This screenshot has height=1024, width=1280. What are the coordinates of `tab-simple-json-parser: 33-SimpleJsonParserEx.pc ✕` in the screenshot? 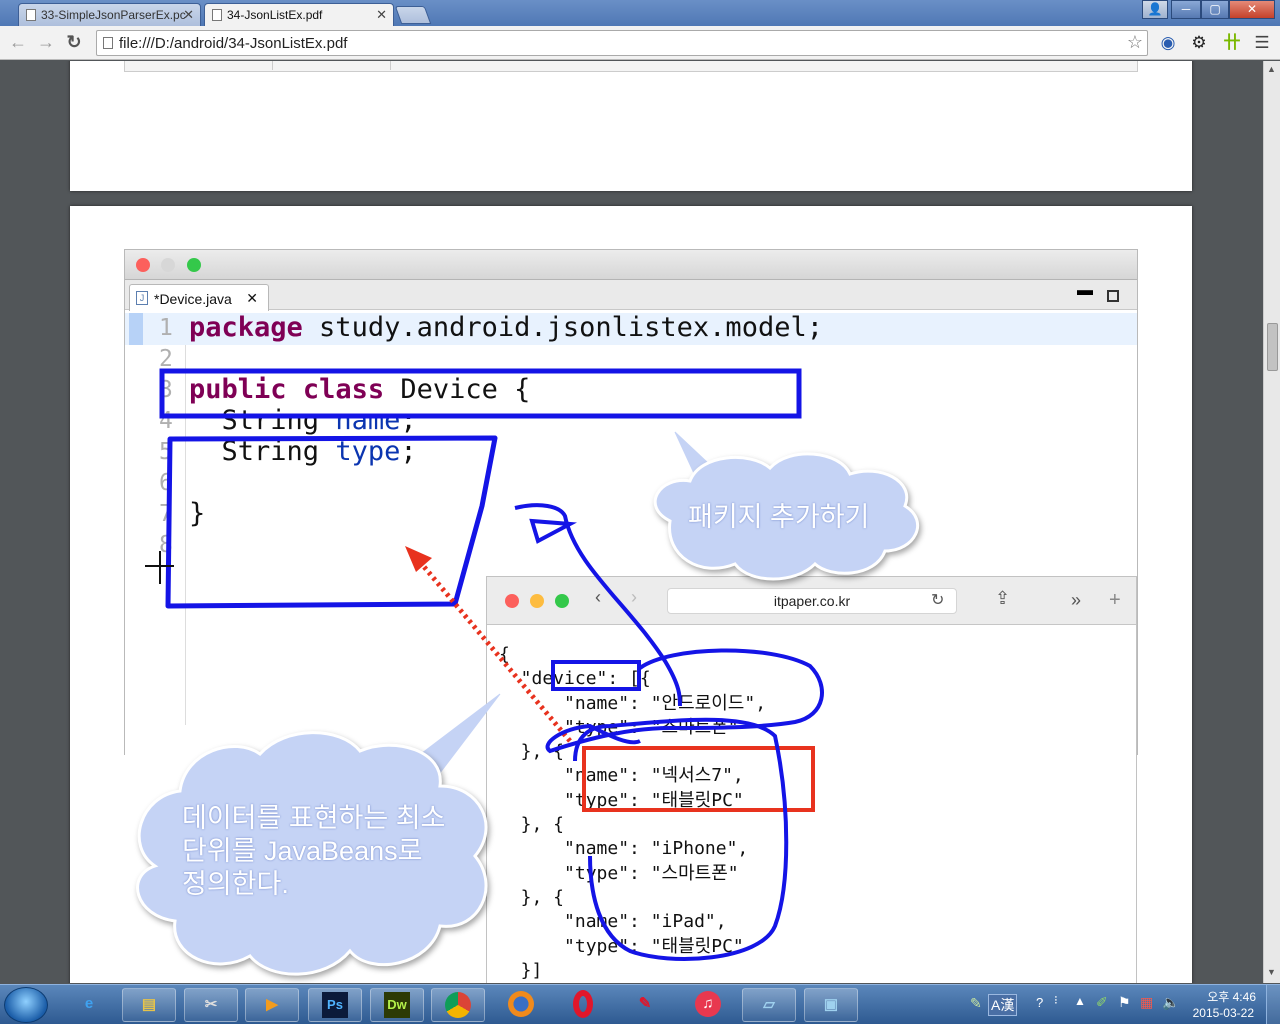 It's located at (109, 14).